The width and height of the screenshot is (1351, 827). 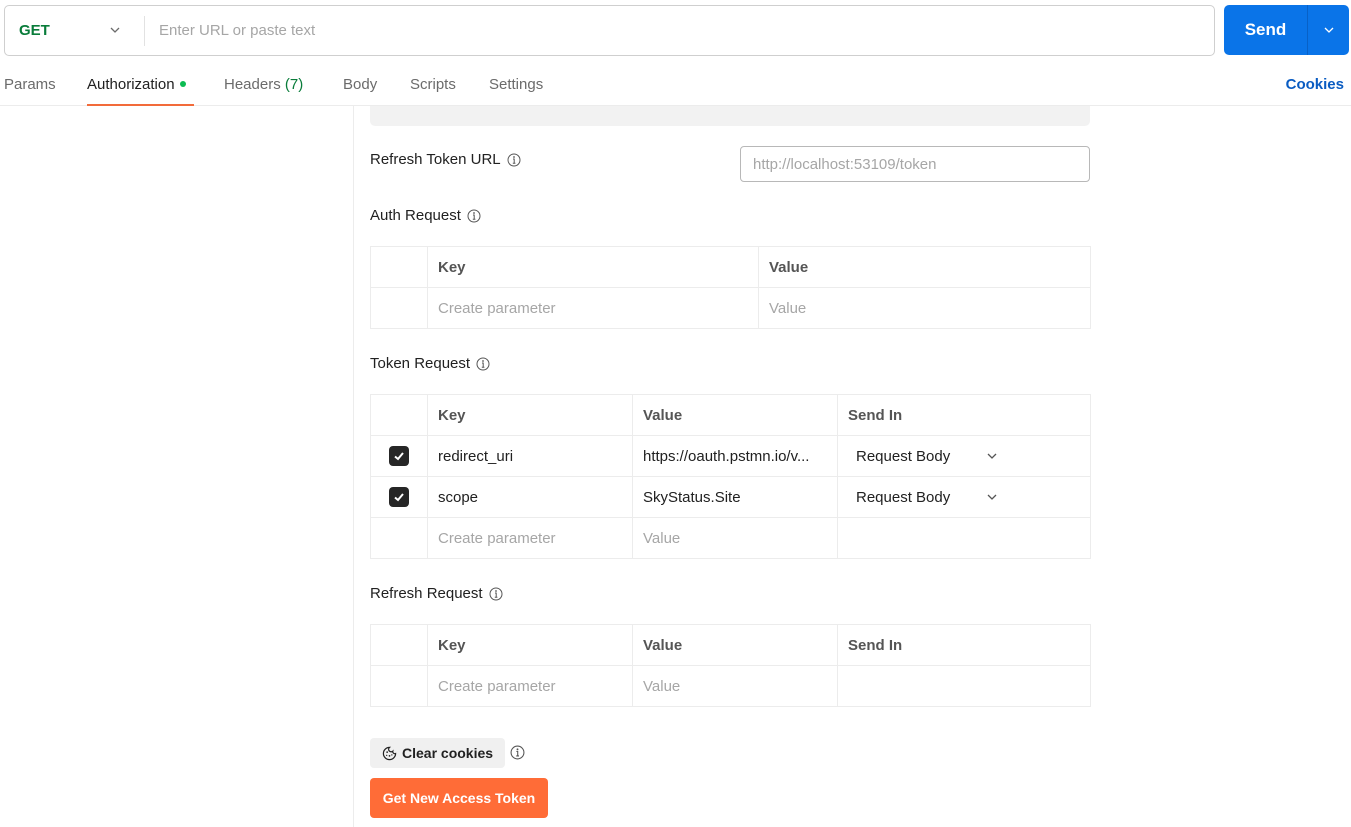 I want to click on tab-label: Settings, so click(x=516, y=84).